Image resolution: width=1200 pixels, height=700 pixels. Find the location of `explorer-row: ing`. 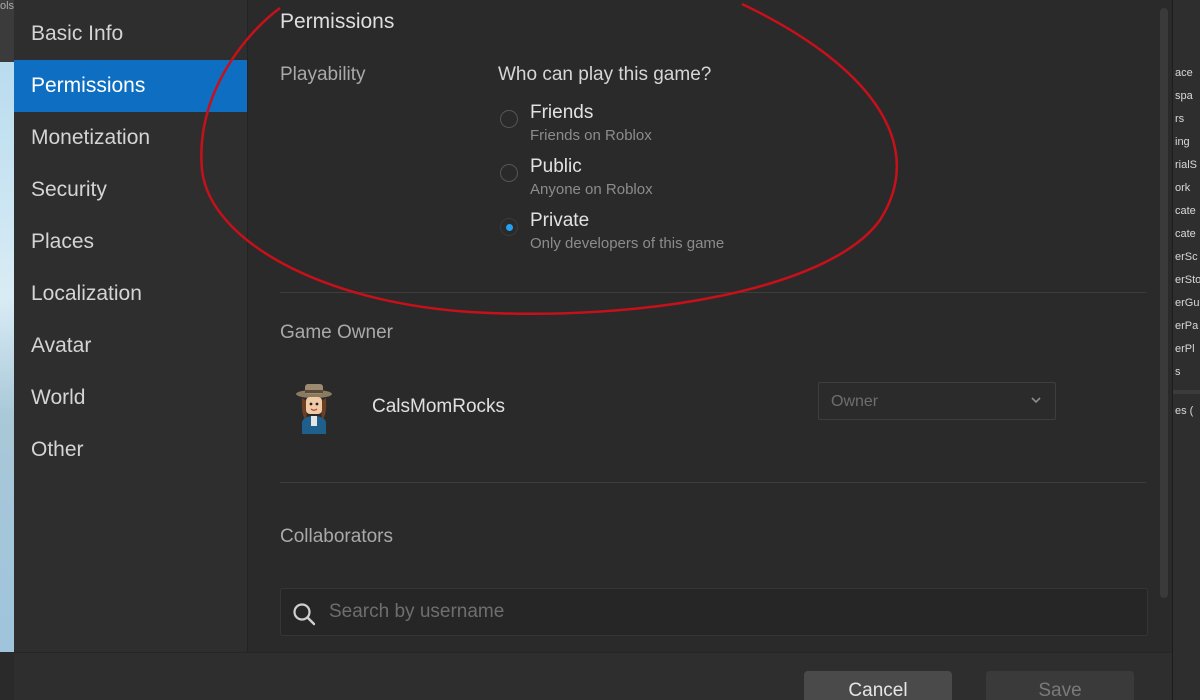

explorer-row: ing is located at coordinates (1186, 142).